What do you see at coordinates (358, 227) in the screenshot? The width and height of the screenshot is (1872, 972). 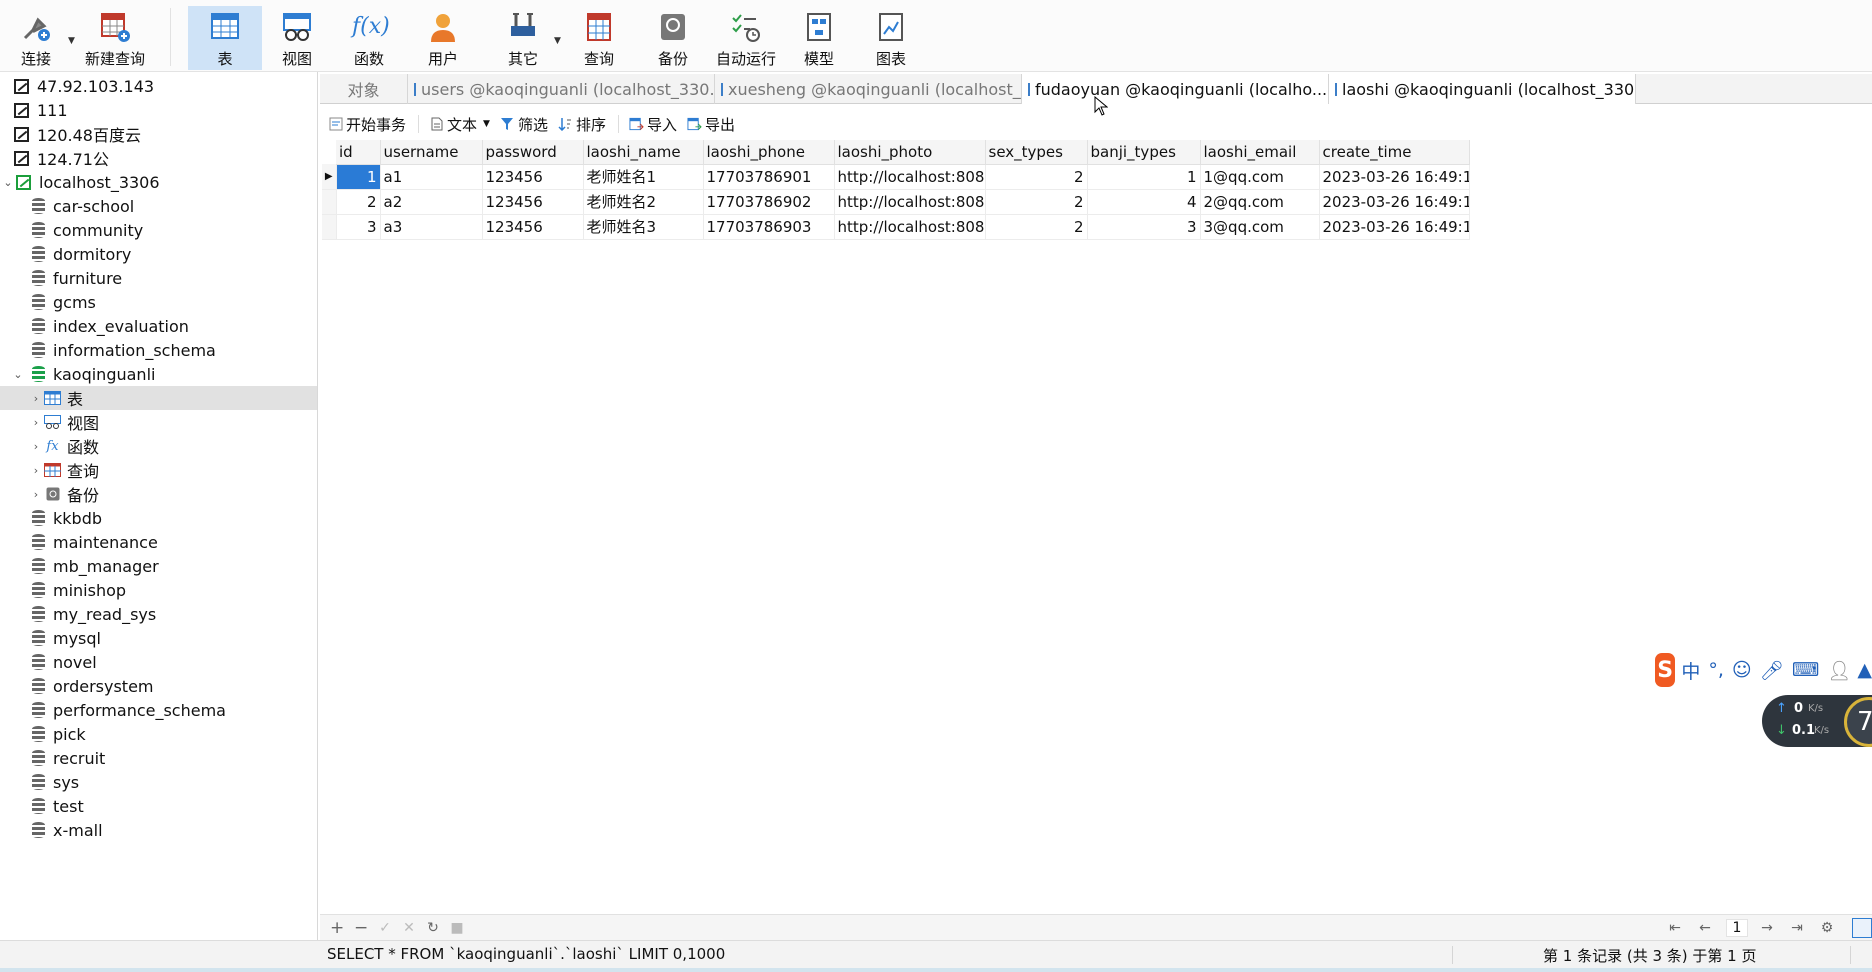 I see `table-cell: 3` at bounding box center [358, 227].